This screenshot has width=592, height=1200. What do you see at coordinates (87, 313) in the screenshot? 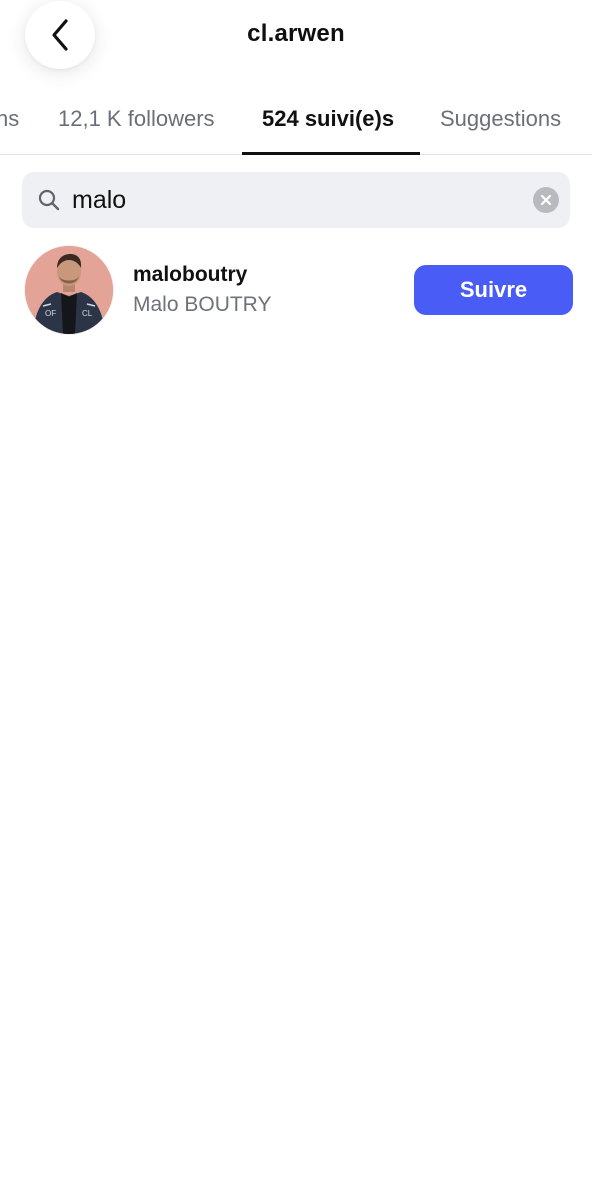
I see `svg-text: CL` at bounding box center [87, 313].